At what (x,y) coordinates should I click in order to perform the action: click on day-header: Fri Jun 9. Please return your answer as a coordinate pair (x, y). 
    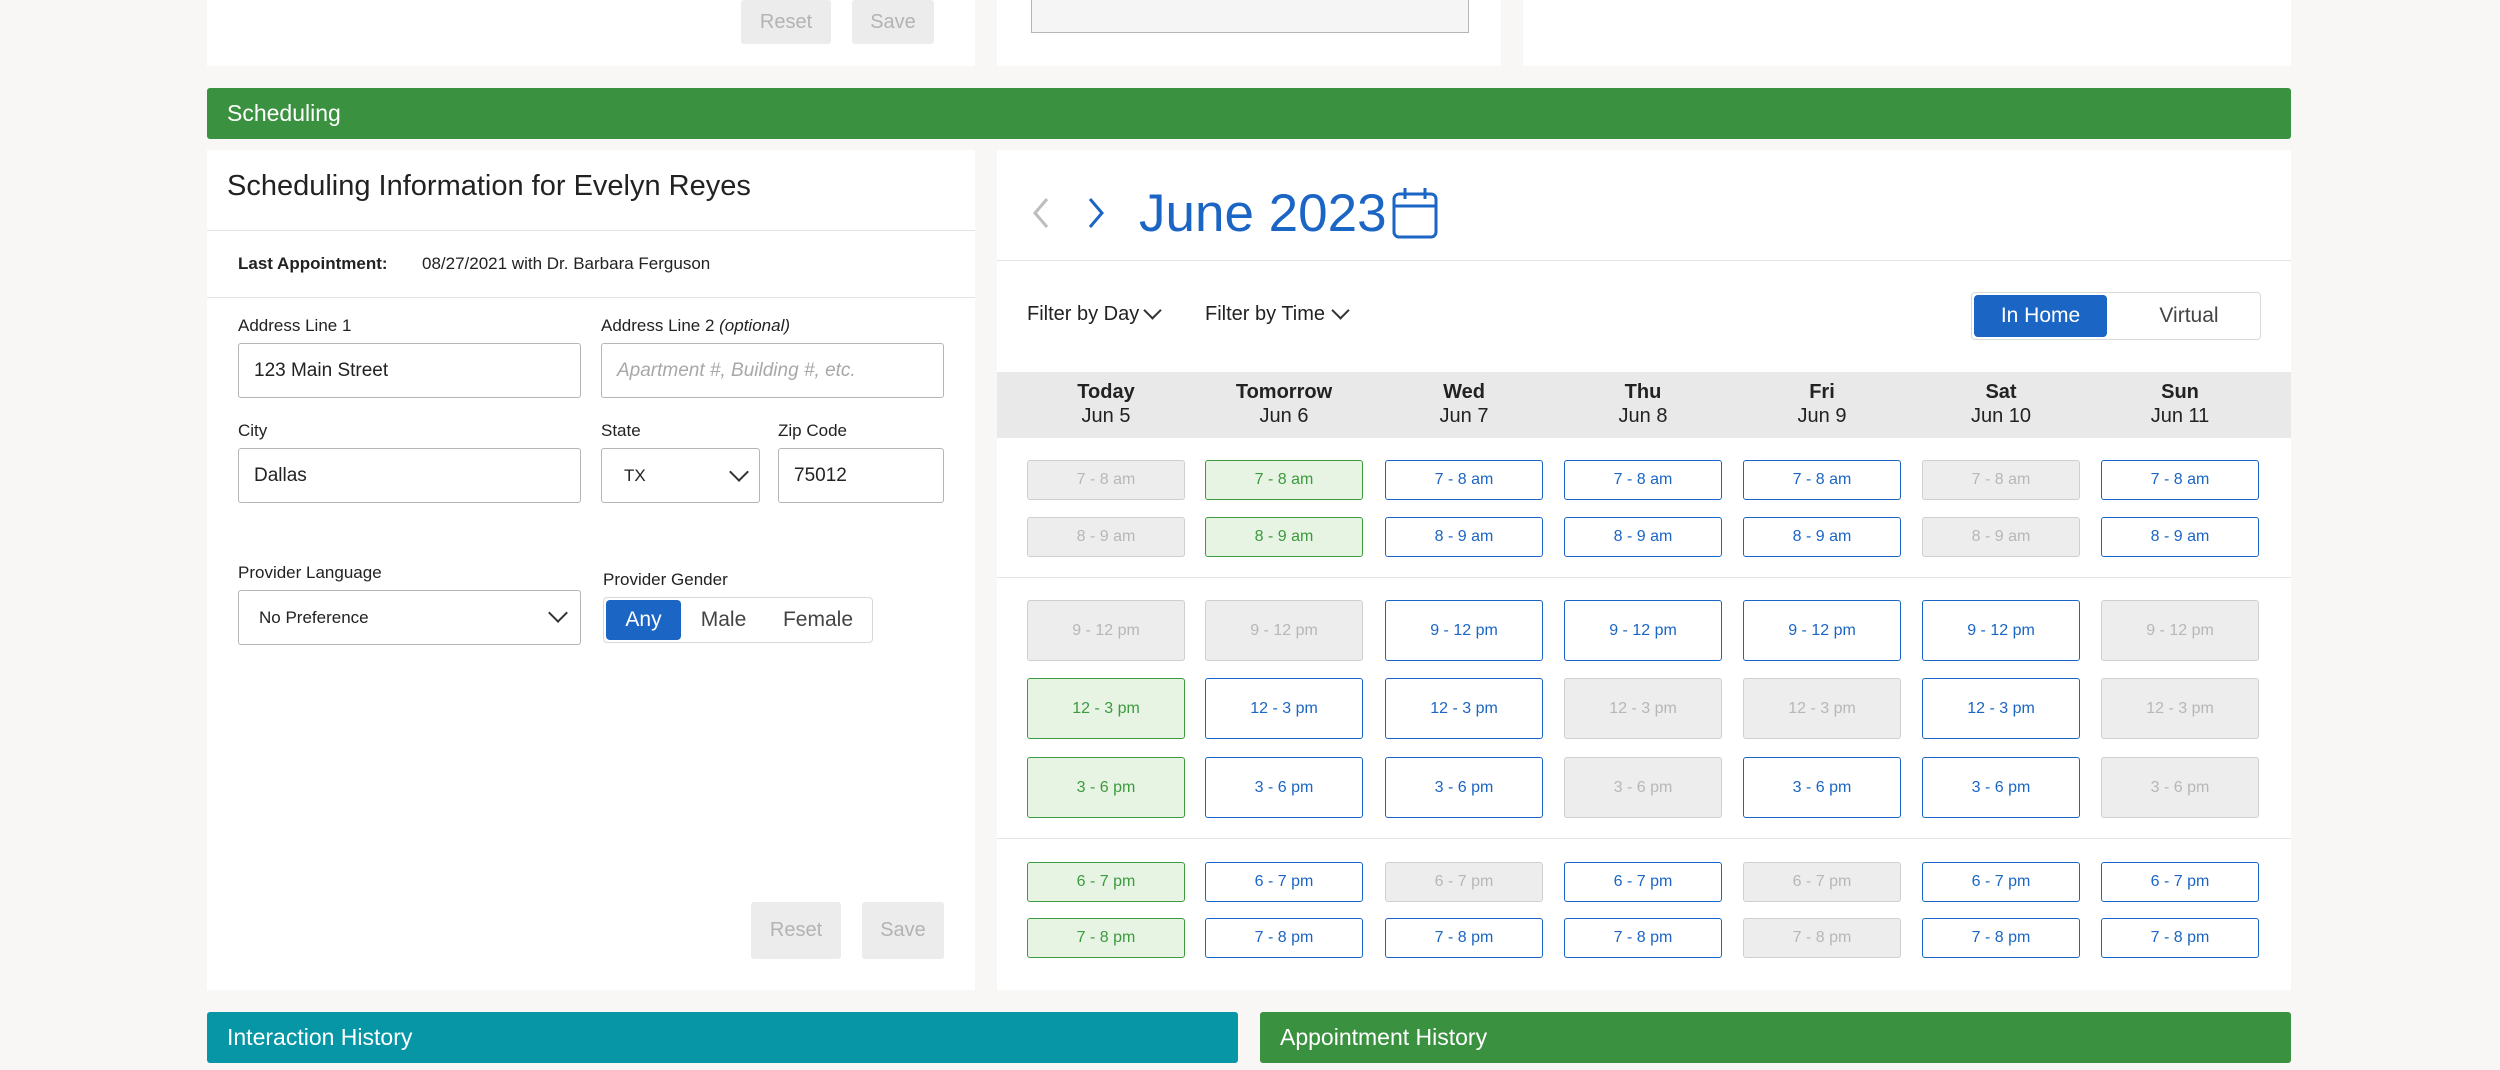
    Looking at the image, I should click on (1822, 404).